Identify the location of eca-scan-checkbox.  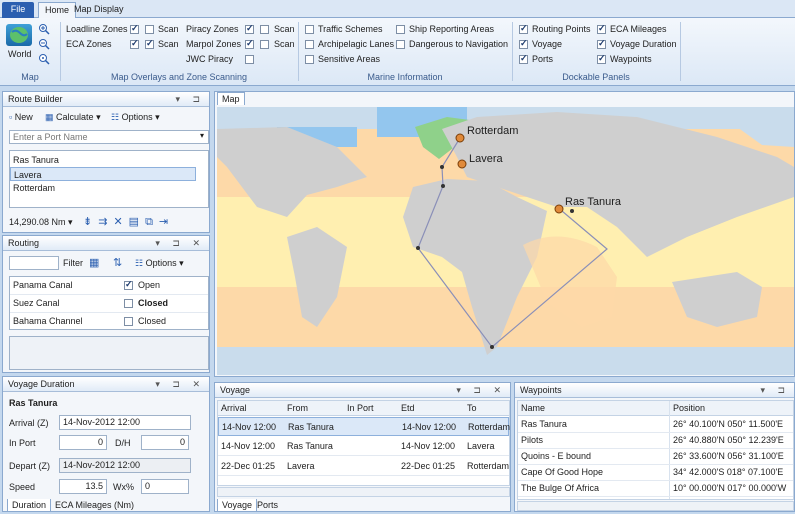
(149, 43).